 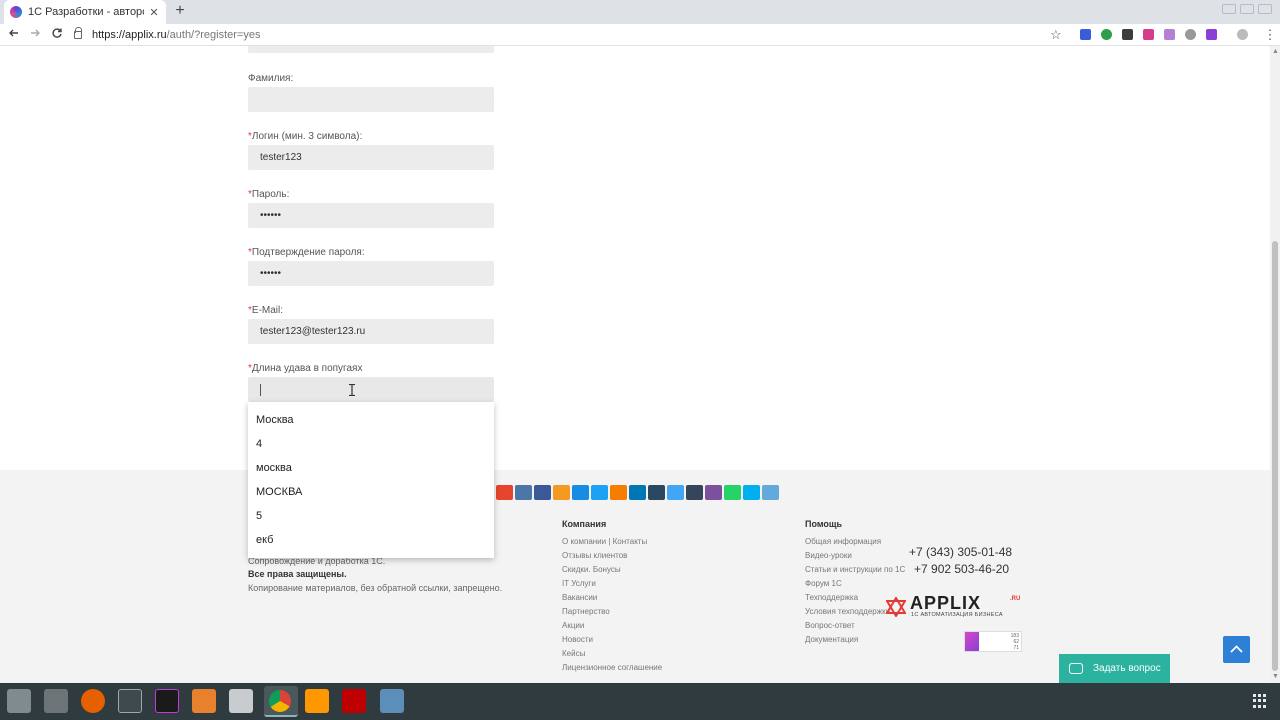 I want to click on chrome-icon, so click(x=280, y=701).